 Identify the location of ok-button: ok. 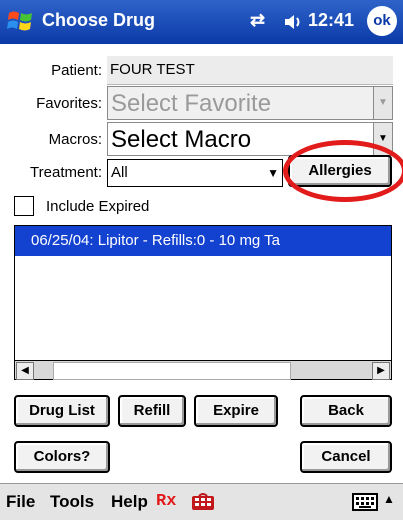
(382, 21).